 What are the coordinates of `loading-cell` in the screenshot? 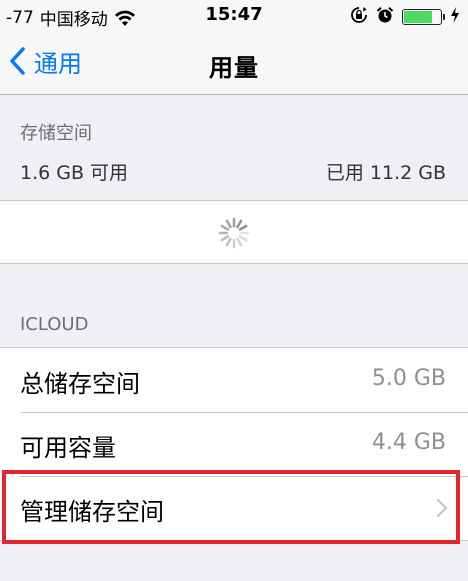 It's located at (234, 232).